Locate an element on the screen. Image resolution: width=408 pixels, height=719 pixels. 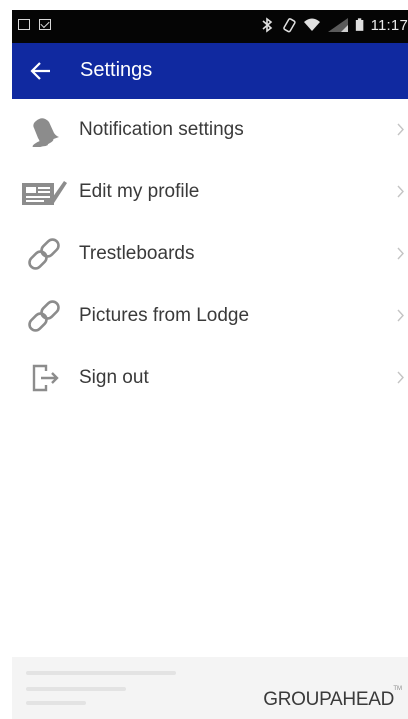
menu-item-label: Edit my profile is located at coordinates (139, 191).